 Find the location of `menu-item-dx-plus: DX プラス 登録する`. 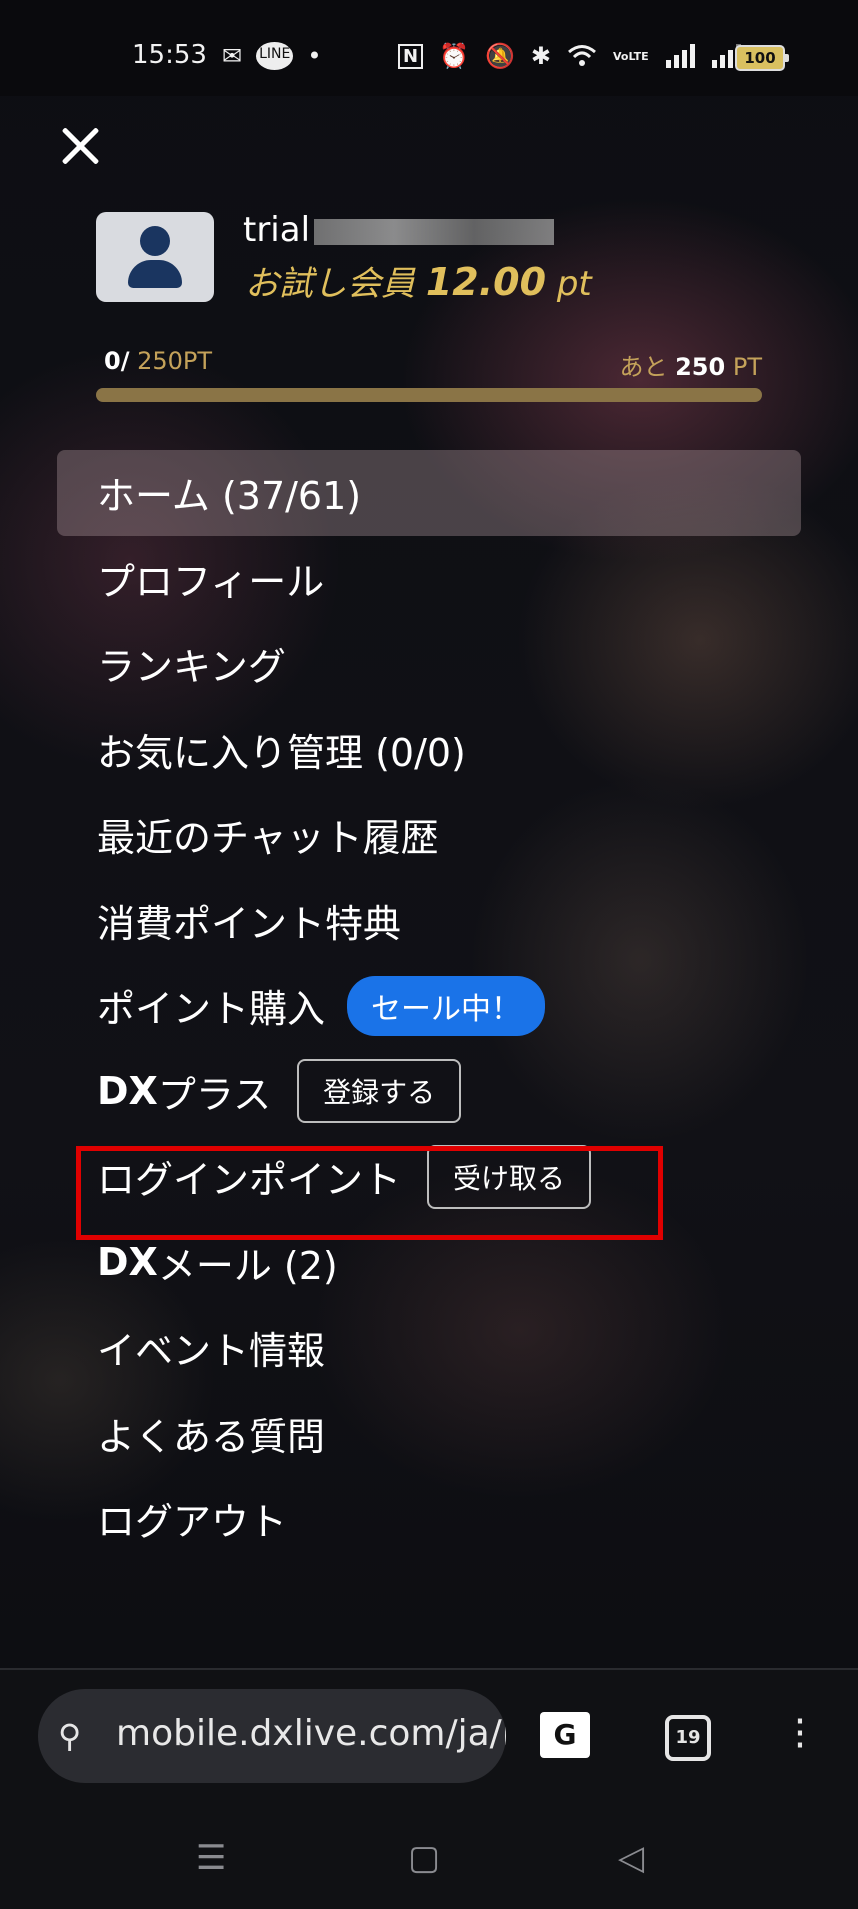

menu-item-dx-plus: DX プラス 登録する is located at coordinates (429, 1092).